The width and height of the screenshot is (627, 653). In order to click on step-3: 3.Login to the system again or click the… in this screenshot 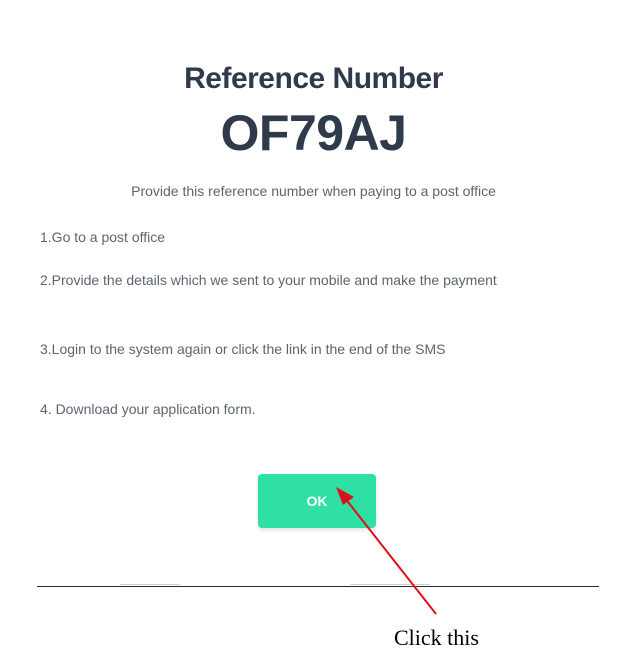, I will do `click(243, 349)`.